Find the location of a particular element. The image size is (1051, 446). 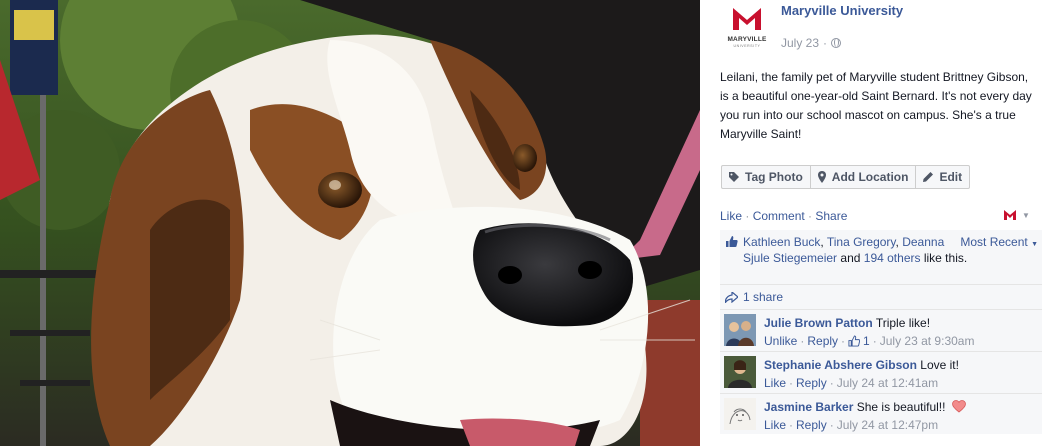

location-pin-icon is located at coordinates (821, 177).